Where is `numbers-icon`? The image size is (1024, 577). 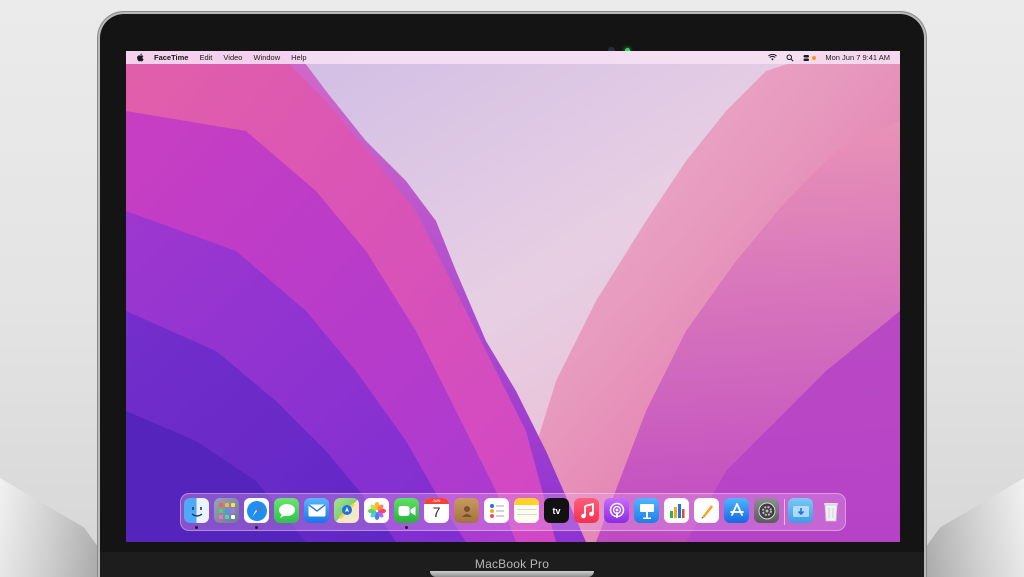 numbers-icon is located at coordinates (676, 510).